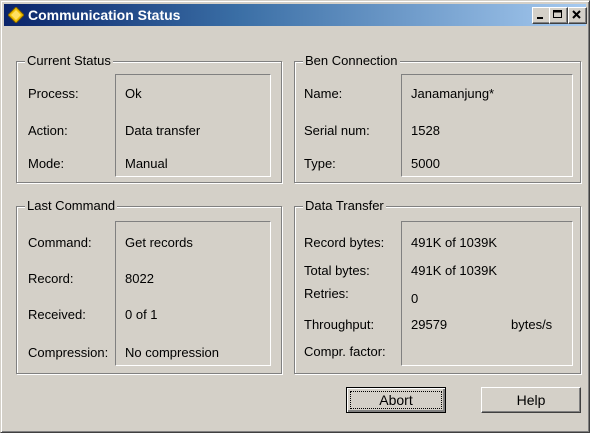  I want to click on compression-value: No compression, so click(172, 352).